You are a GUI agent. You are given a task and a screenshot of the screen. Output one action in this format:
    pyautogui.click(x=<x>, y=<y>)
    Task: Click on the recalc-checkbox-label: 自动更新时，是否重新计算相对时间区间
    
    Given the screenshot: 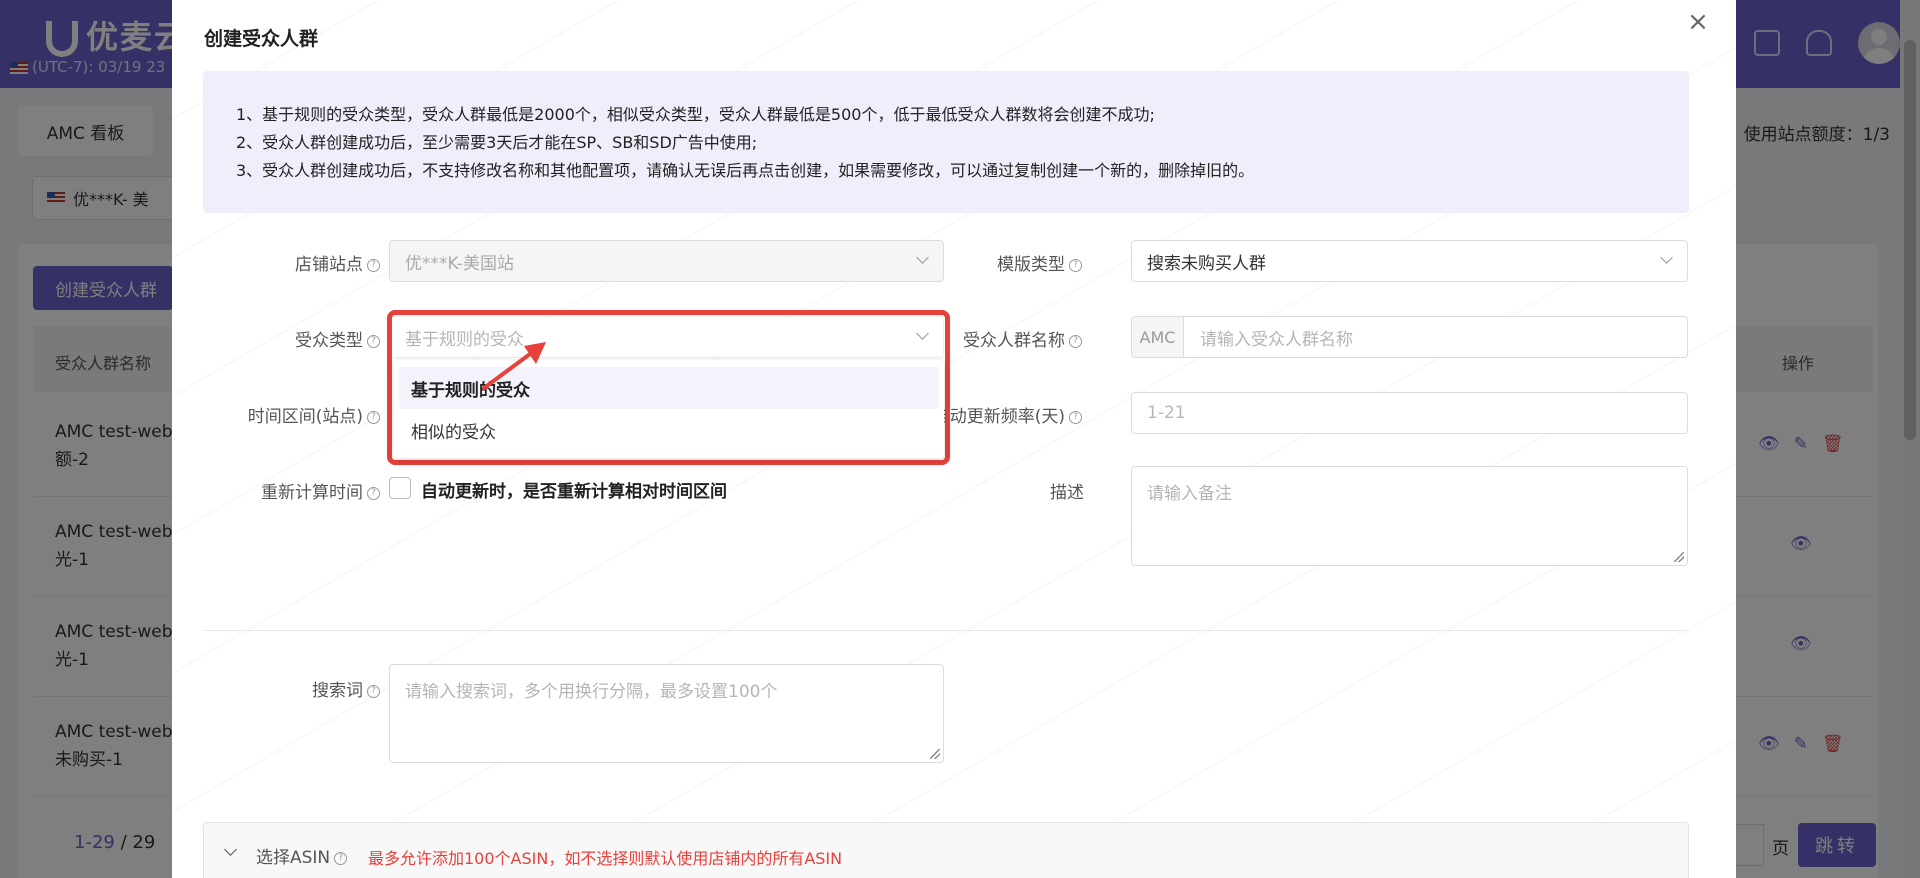 What is the action you would take?
    pyautogui.click(x=574, y=489)
    